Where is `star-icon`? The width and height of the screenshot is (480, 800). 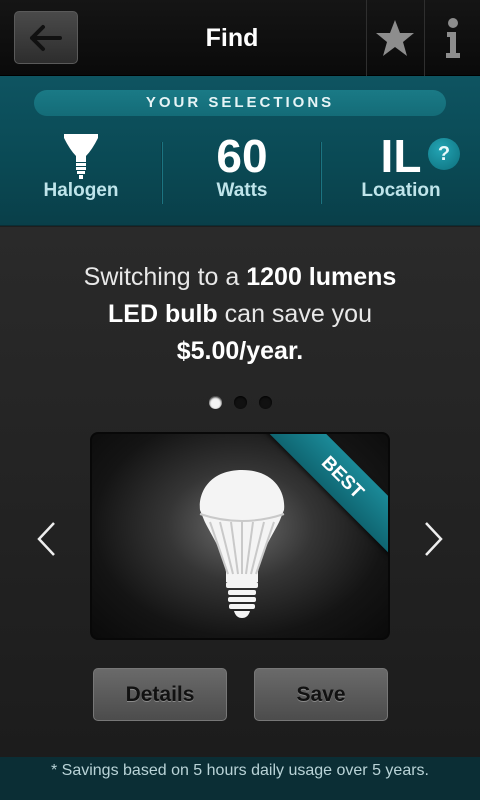
star-icon is located at coordinates (395, 38).